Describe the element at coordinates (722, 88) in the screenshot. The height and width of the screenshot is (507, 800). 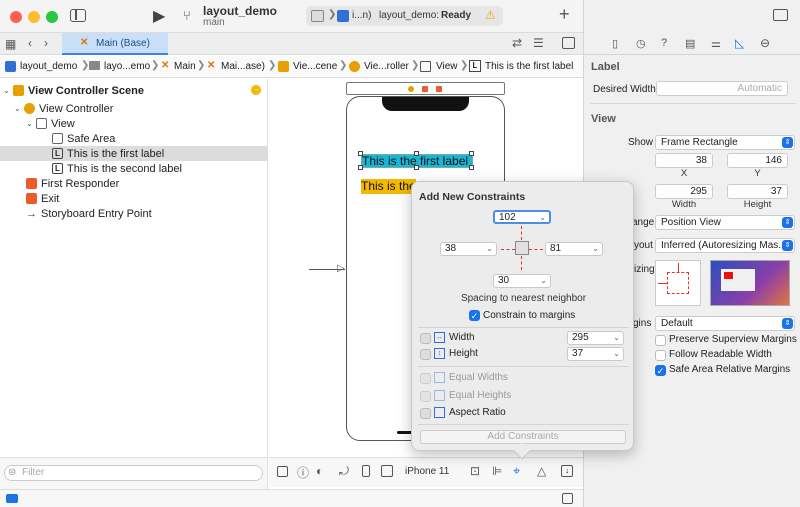
I see `desired-width-field: Automatic` at that location.